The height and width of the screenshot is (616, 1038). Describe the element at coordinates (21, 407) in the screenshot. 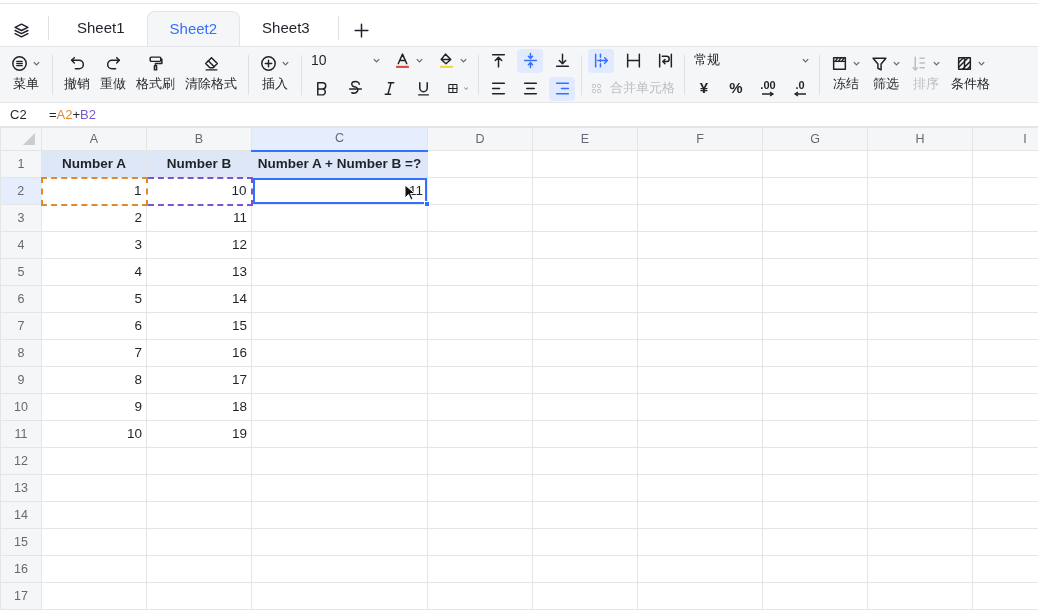

I see `row-header: 10` at that location.